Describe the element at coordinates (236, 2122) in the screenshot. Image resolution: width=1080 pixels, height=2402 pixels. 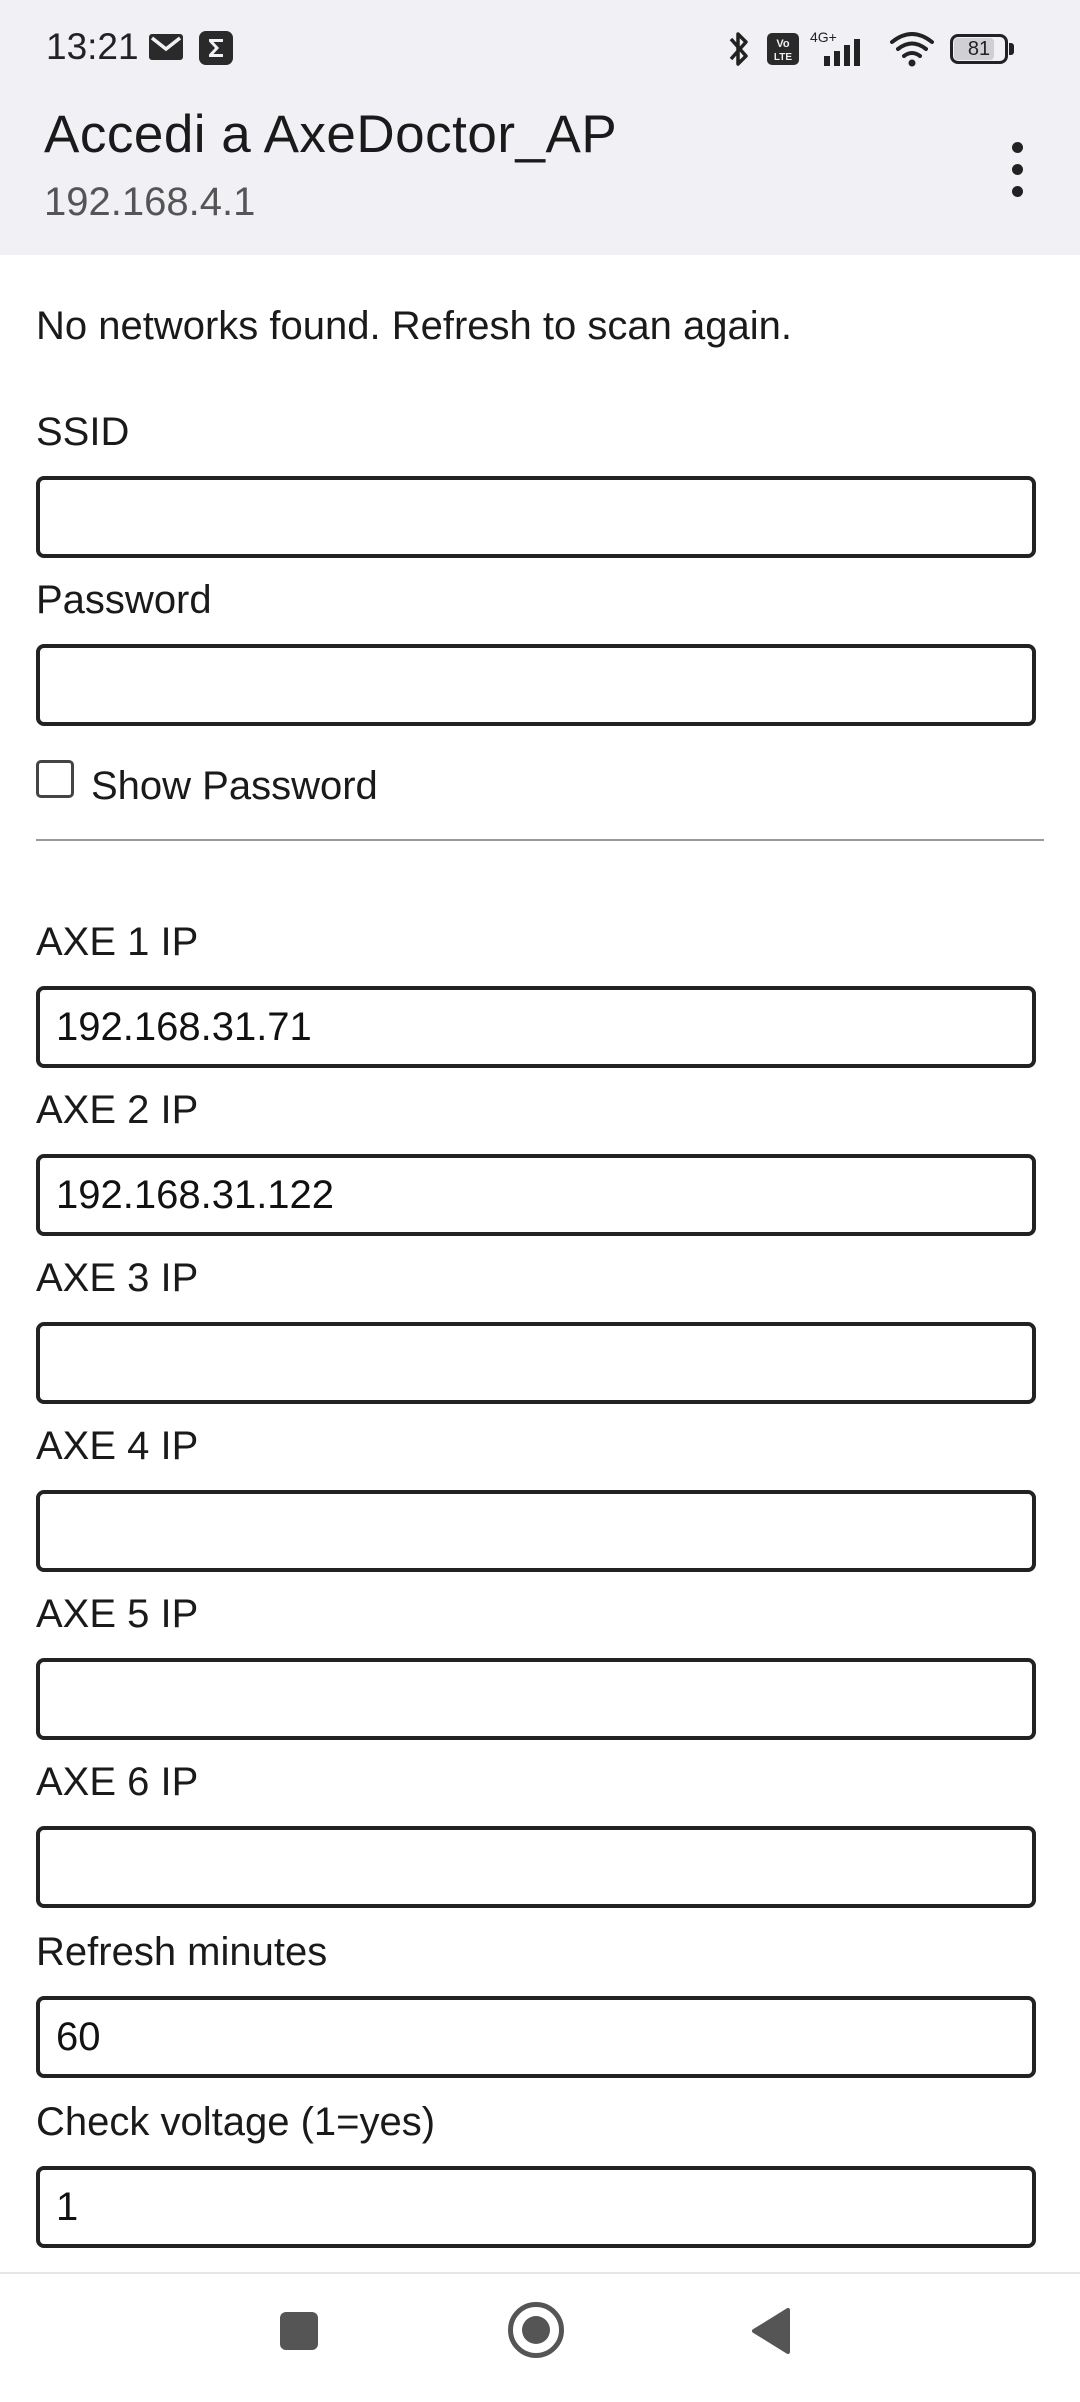
I see `check-voltage-label: Check voltage (1=yes)` at that location.